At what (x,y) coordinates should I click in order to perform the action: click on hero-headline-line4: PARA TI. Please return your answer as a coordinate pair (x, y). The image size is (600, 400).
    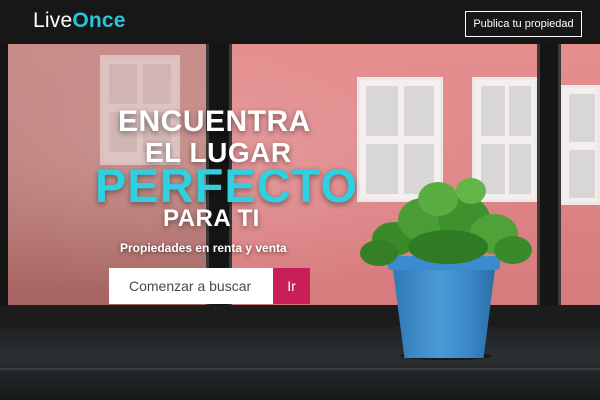
    Looking at the image, I should click on (211, 218).